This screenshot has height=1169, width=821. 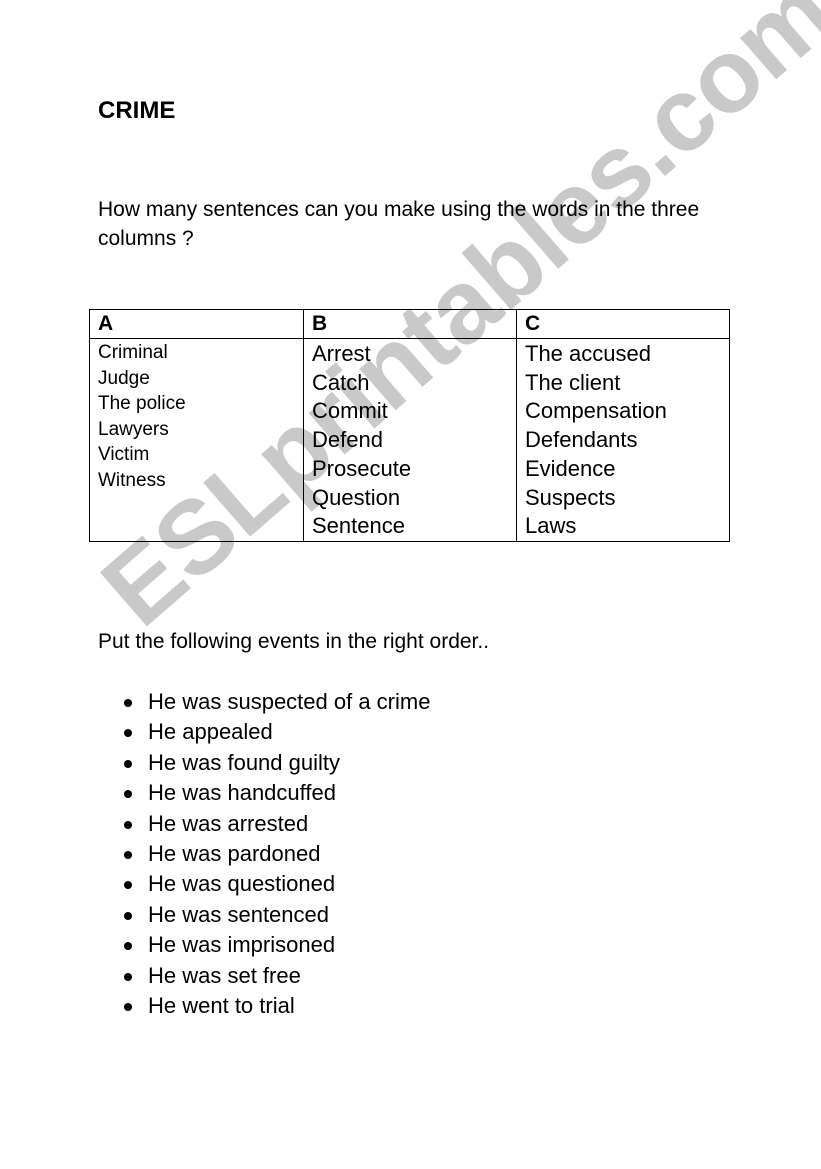 I want to click on word-item: Judge, so click(x=124, y=378).